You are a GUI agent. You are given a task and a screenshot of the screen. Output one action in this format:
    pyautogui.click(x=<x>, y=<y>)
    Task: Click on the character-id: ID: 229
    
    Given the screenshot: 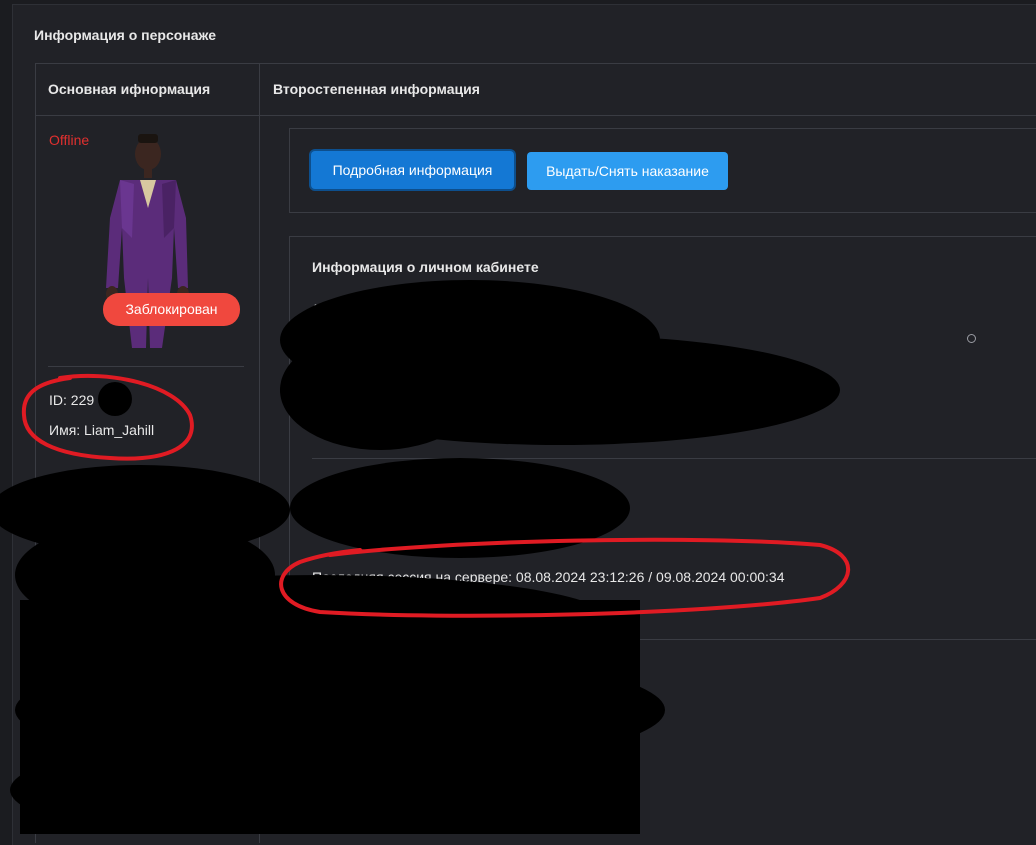 What is the action you would take?
    pyautogui.click(x=72, y=400)
    